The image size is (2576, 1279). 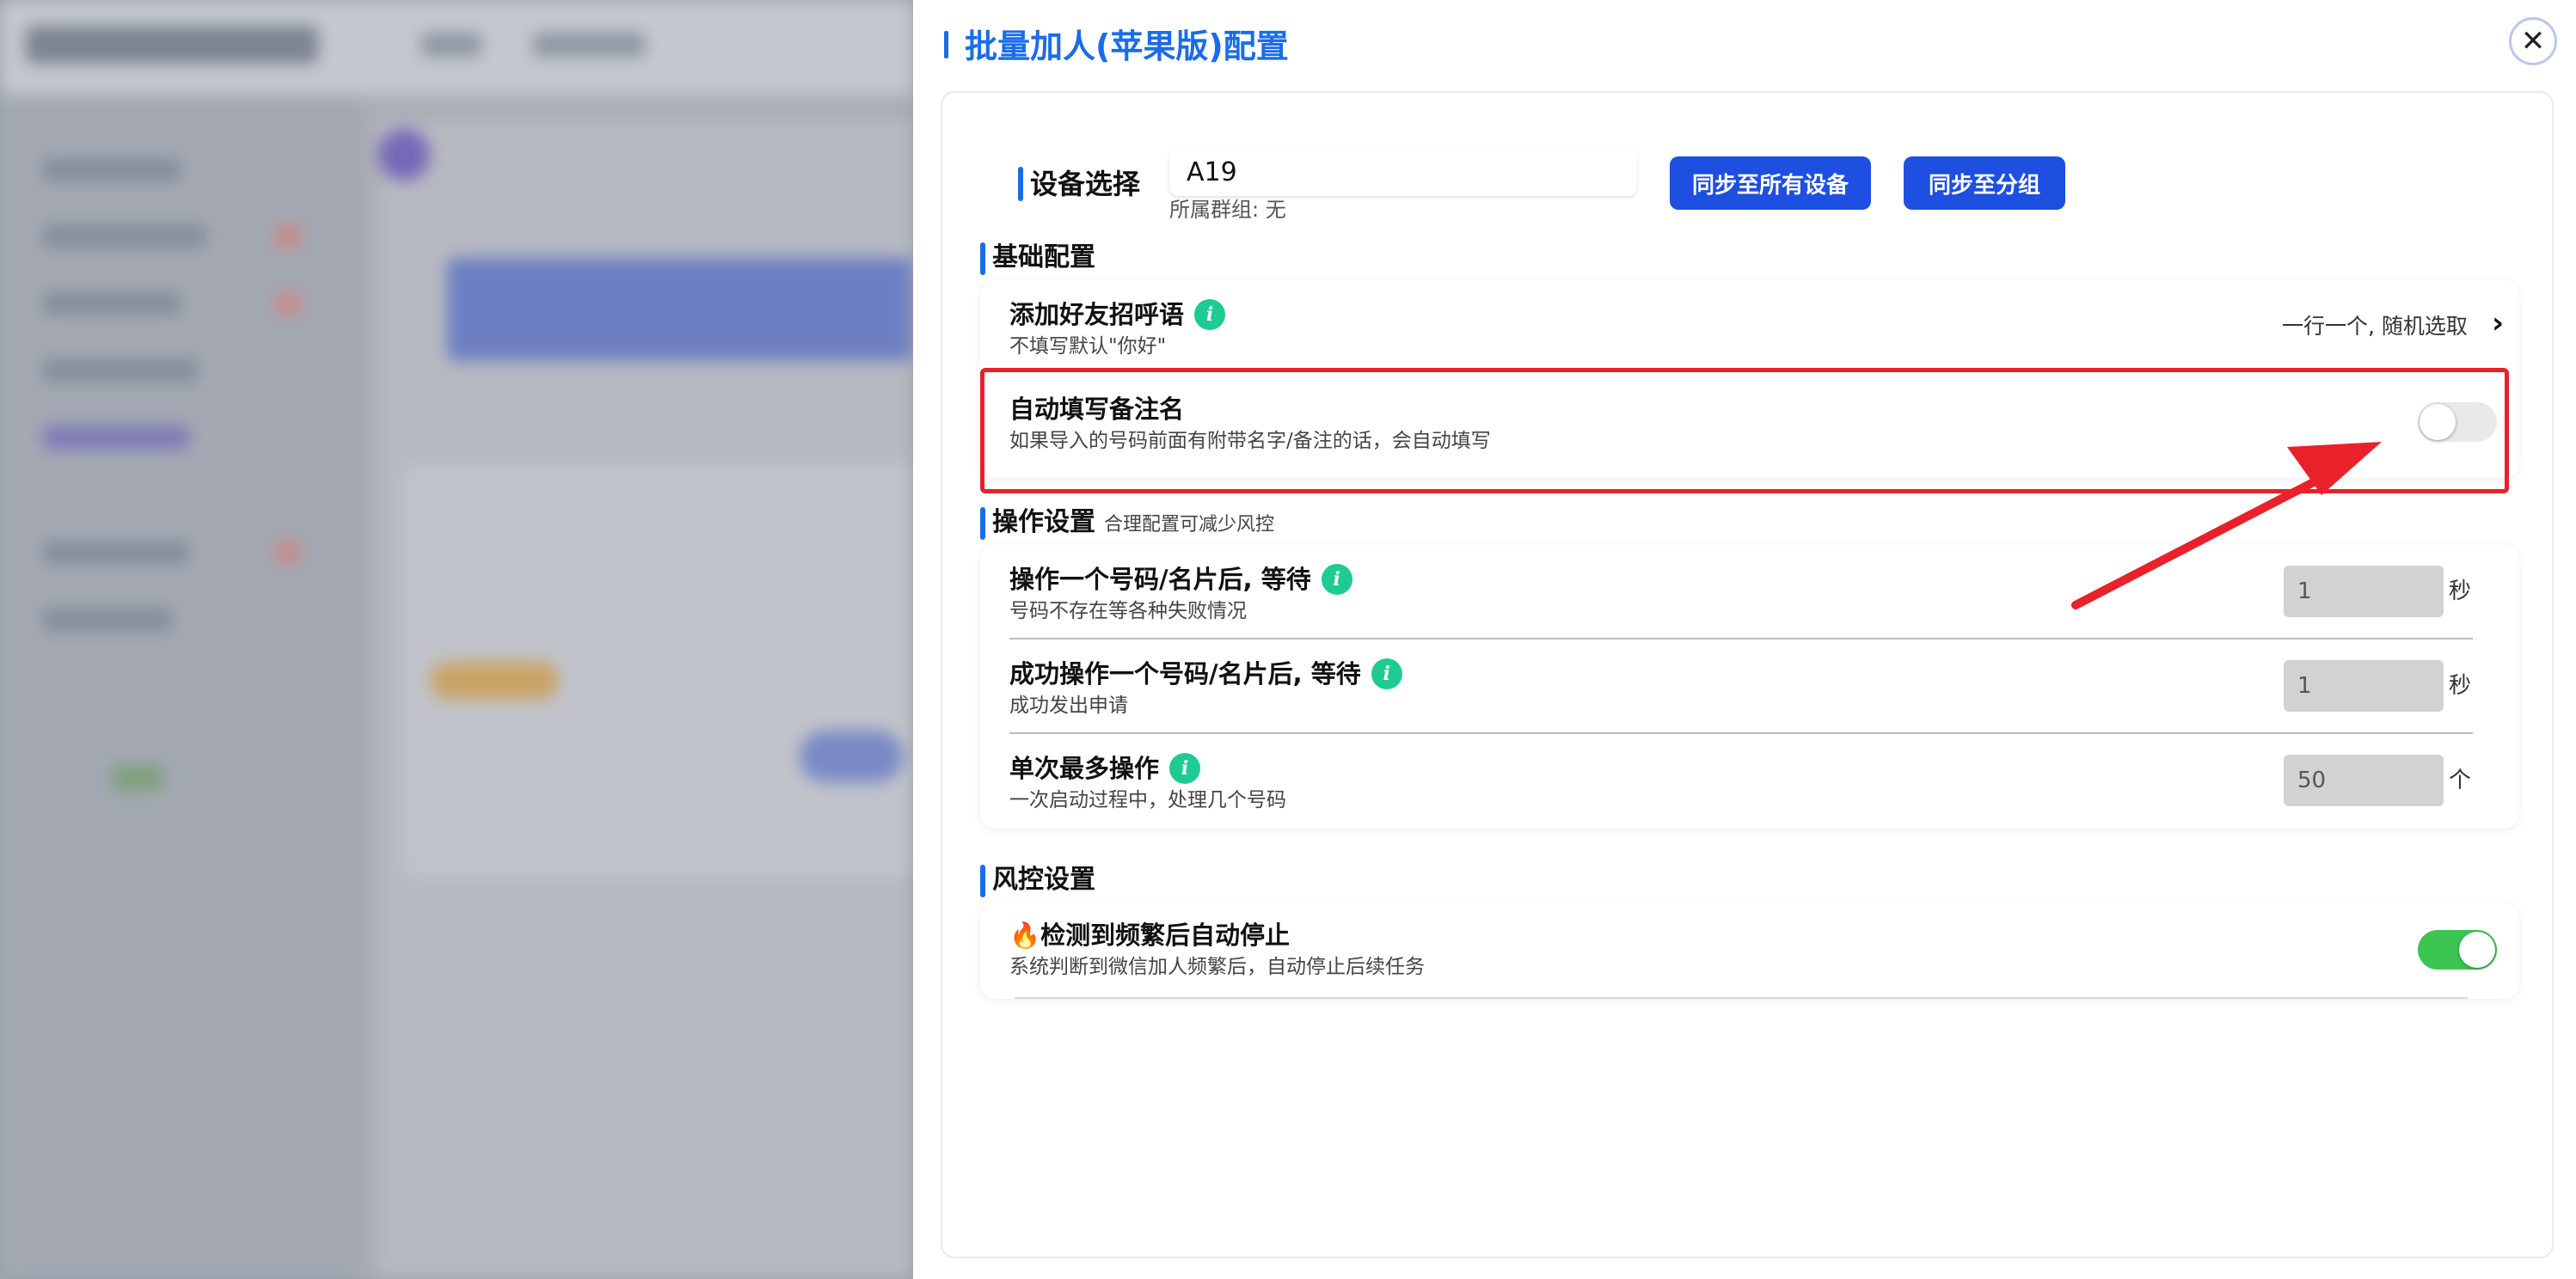 I want to click on max-ops-unit: 个, so click(x=2460, y=780).